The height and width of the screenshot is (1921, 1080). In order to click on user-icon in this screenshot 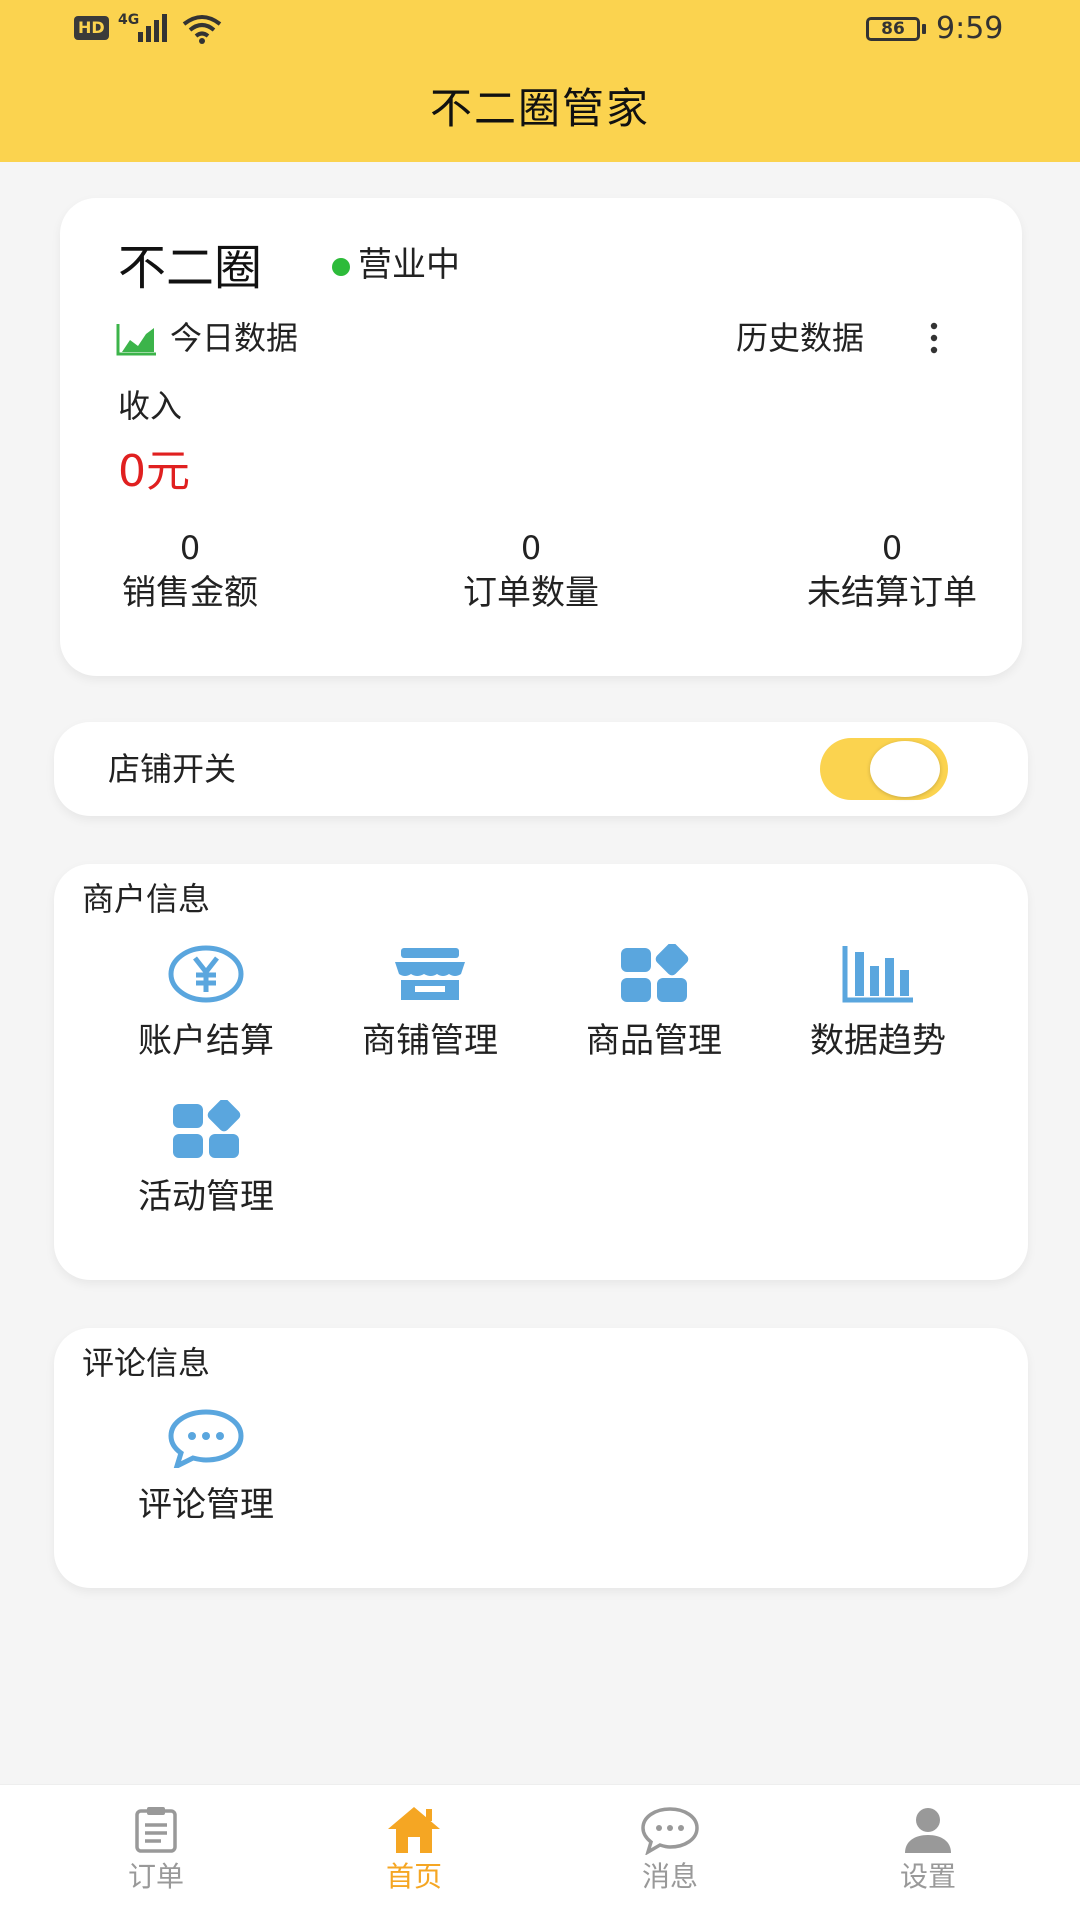, I will do `click(928, 1830)`.